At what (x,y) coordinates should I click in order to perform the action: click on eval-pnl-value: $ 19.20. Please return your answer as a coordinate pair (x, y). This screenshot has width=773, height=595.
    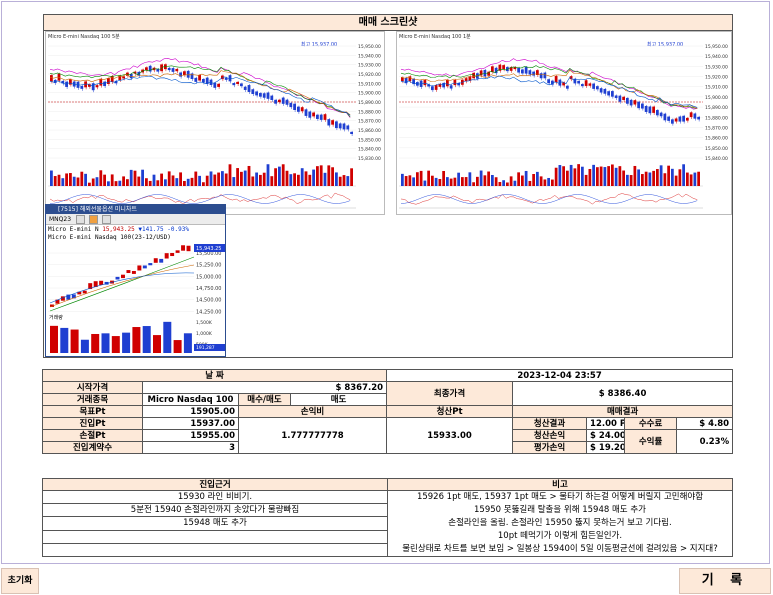
    Looking at the image, I should click on (606, 447).